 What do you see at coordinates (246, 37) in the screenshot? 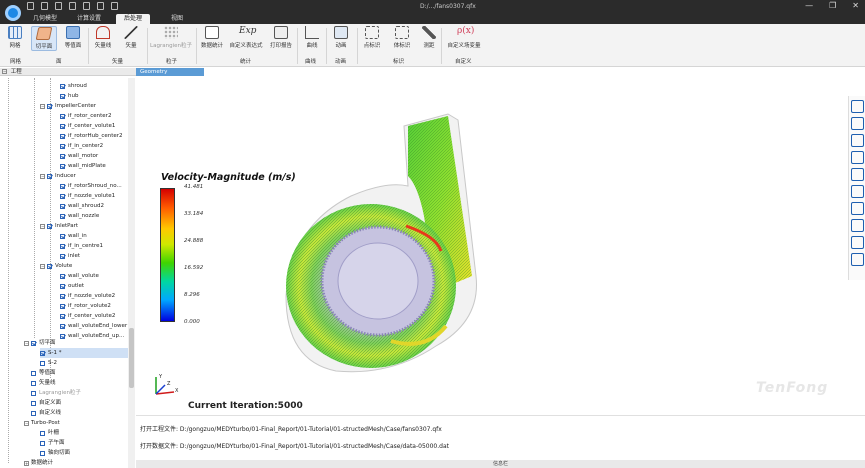
I see `custom-expression-button: Exp 自定义表达式` at bounding box center [246, 37].